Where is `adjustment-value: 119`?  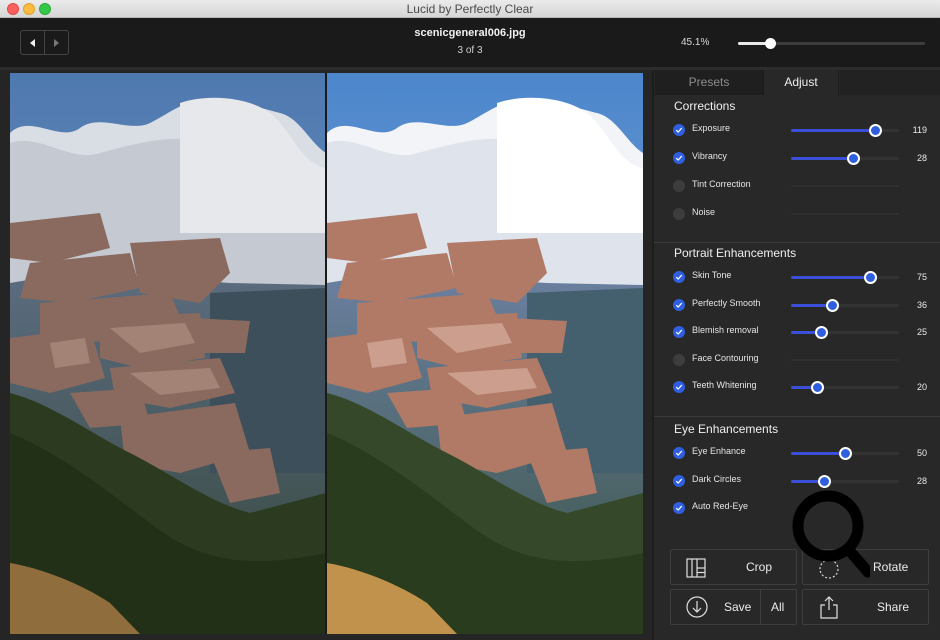
adjustment-value: 119 is located at coordinates (919, 130).